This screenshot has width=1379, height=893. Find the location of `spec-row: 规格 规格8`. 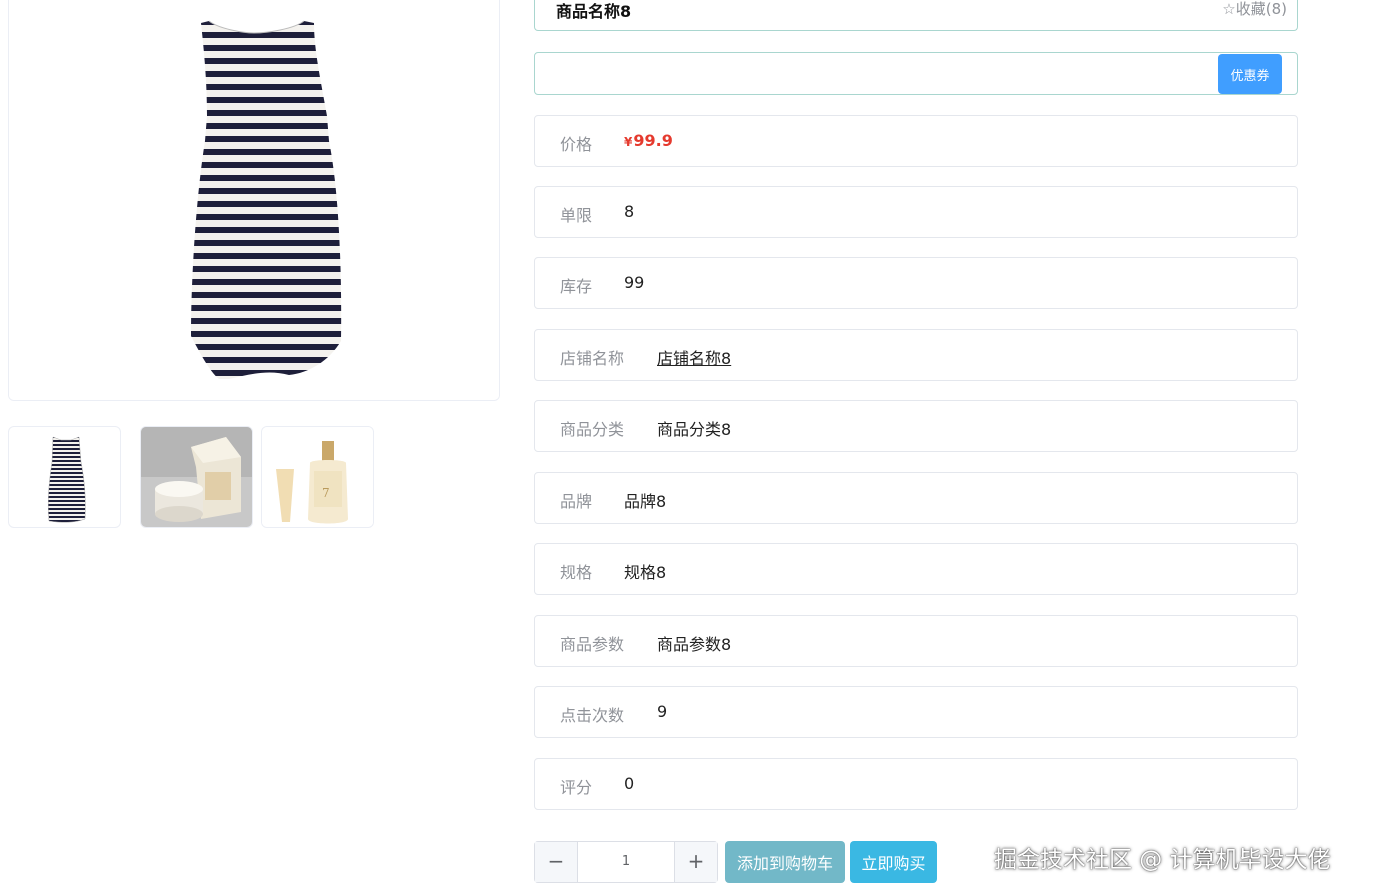

spec-row: 规格 规格8 is located at coordinates (916, 569).